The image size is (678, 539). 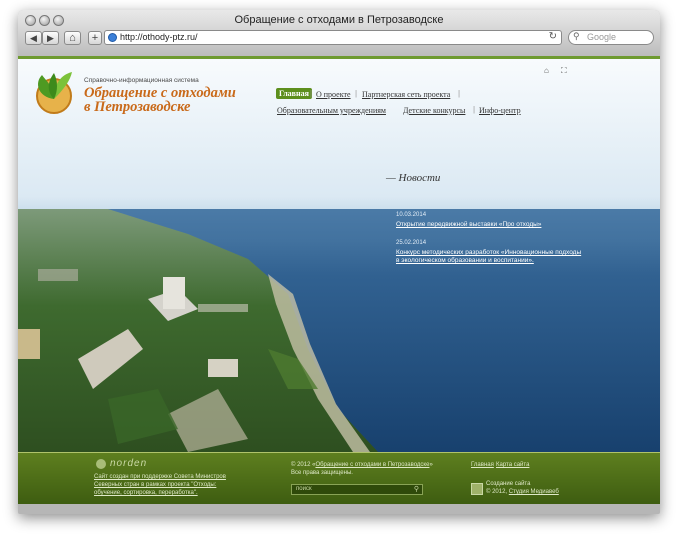 I want to click on sitemap-icon: ⛶, so click(x=564, y=71).